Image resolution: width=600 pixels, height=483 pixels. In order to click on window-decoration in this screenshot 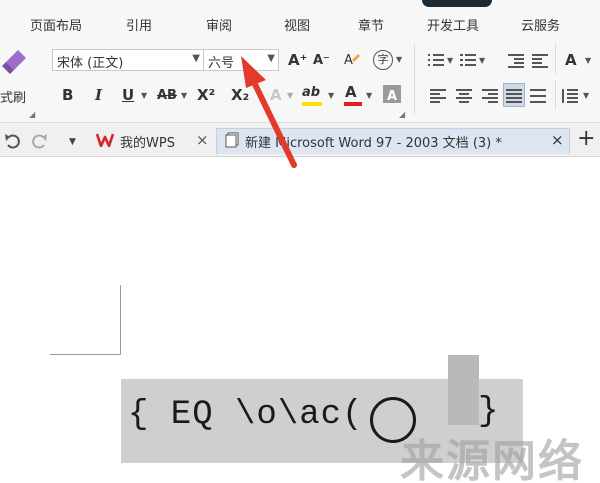, I will do `click(457, 3)`.